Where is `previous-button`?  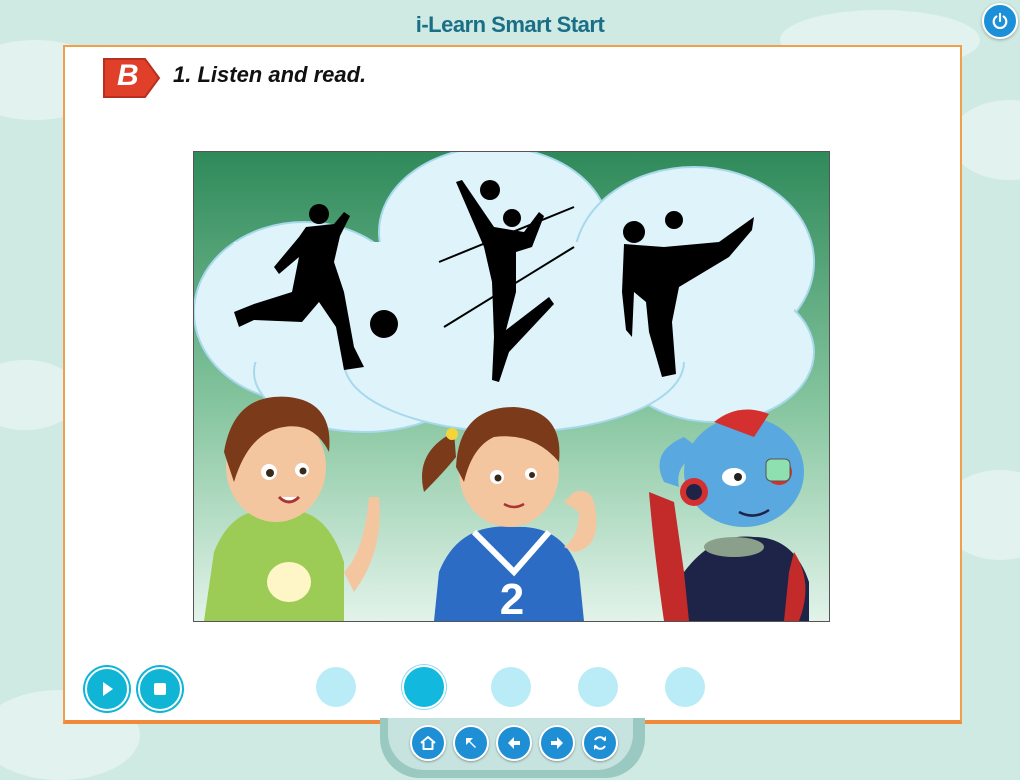 previous-button is located at coordinates (514, 743).